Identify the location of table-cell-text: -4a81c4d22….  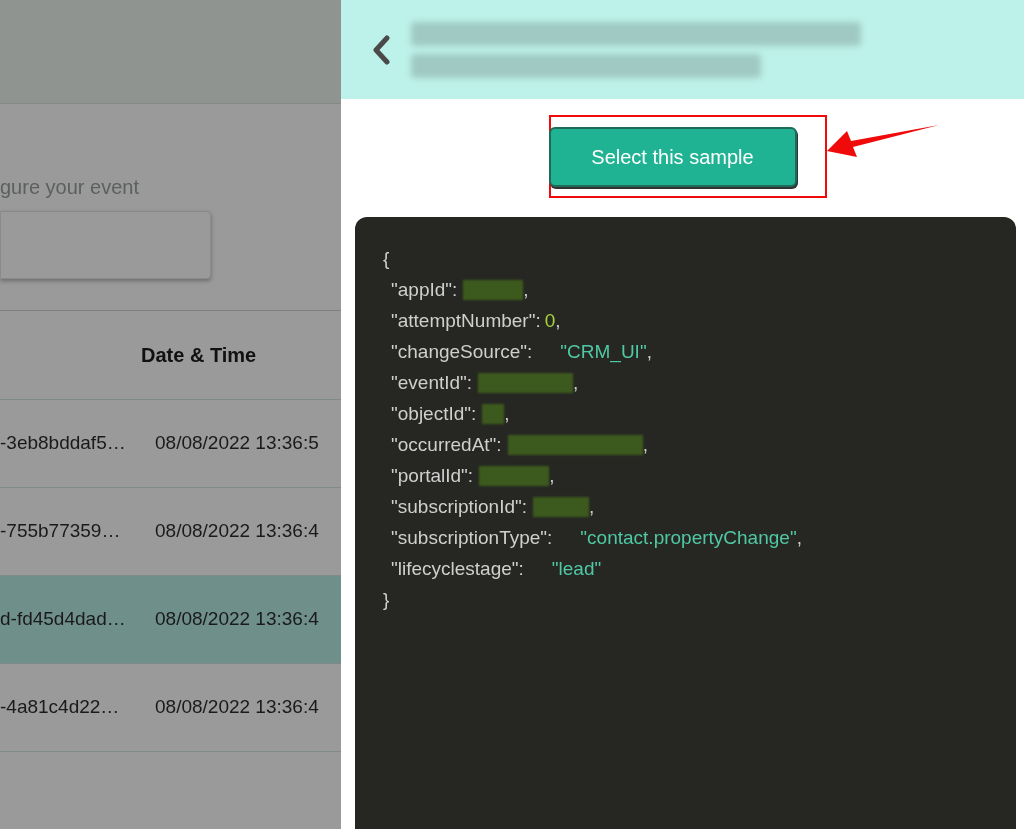
(60, 707).